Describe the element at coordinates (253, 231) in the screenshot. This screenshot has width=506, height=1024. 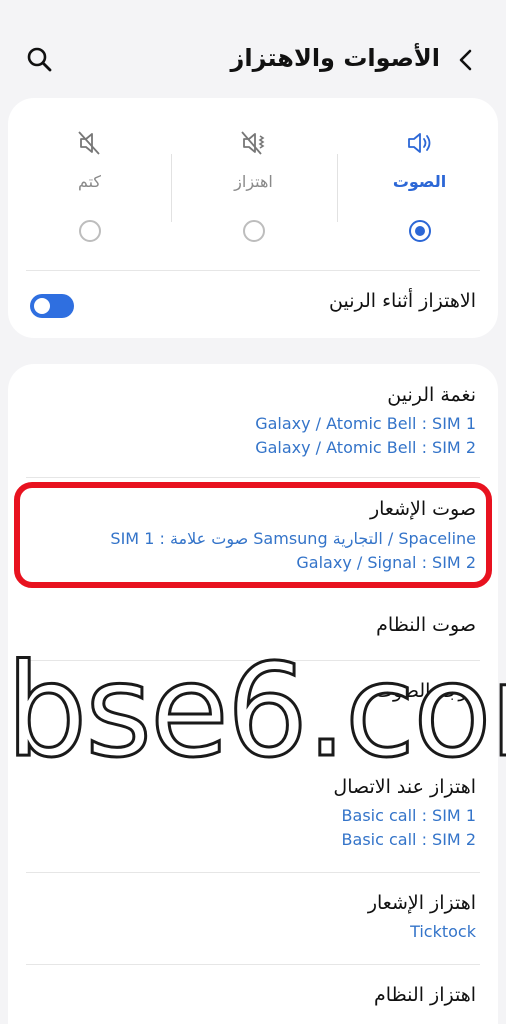
I see `mode-vibrate-radio` at that location.